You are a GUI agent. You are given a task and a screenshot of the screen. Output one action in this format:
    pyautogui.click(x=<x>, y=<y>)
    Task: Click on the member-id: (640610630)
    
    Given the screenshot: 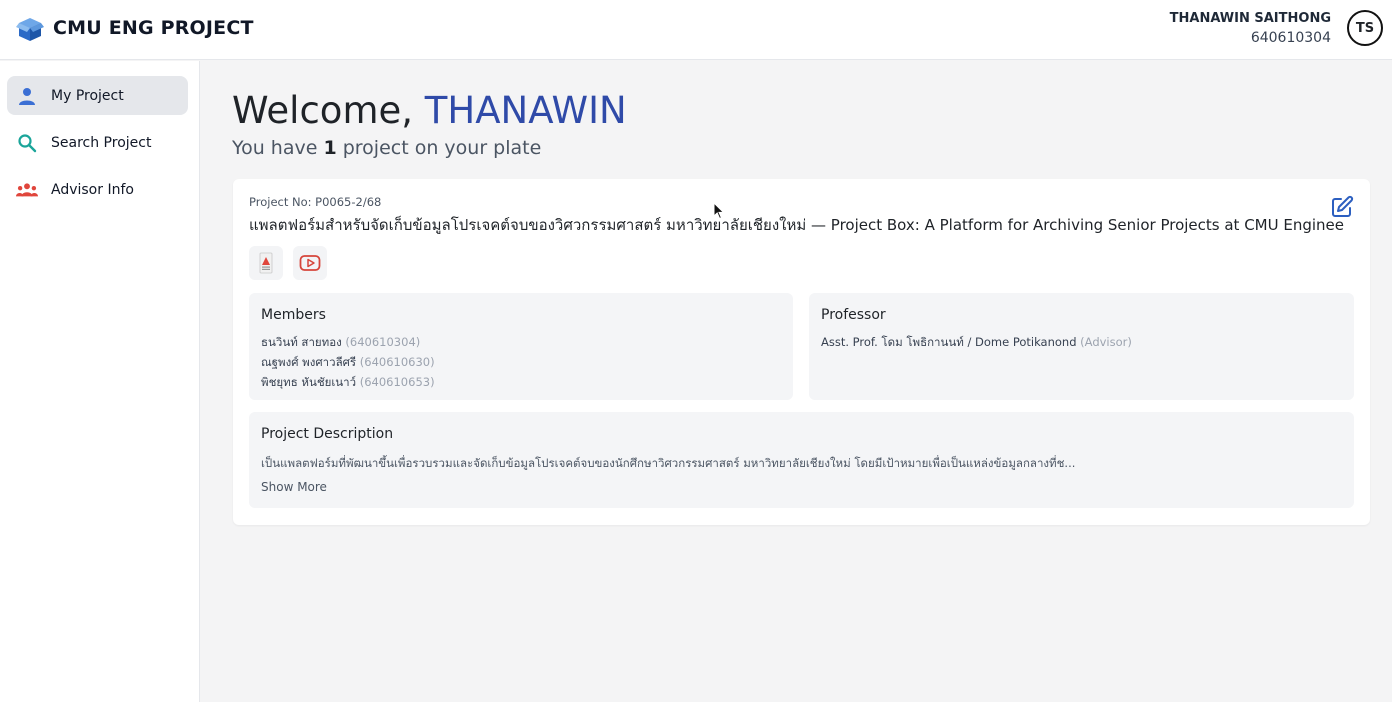 What is the action you would take?
    pyautogui.click(x=397, y=362)
    